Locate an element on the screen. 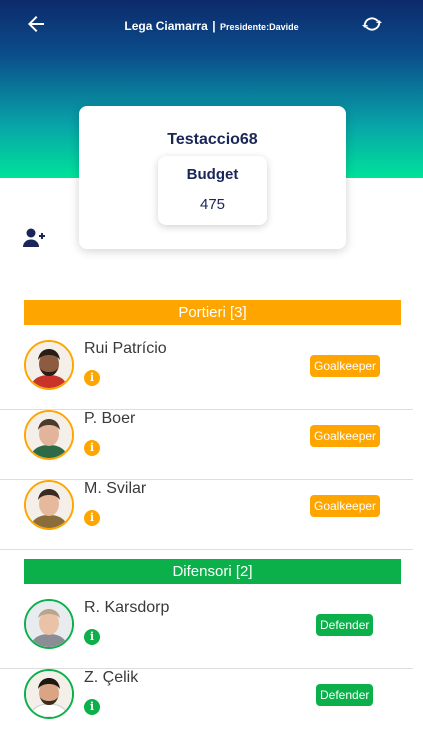 The height and width of the screenshot is (732, 423). player-row: Z. Çelik i Defender is located at coordinates (206, 700).